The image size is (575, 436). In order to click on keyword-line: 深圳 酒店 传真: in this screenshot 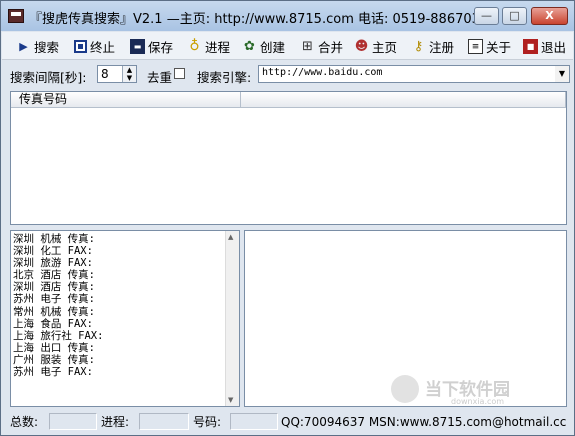, I will do `click(54, 287)`.